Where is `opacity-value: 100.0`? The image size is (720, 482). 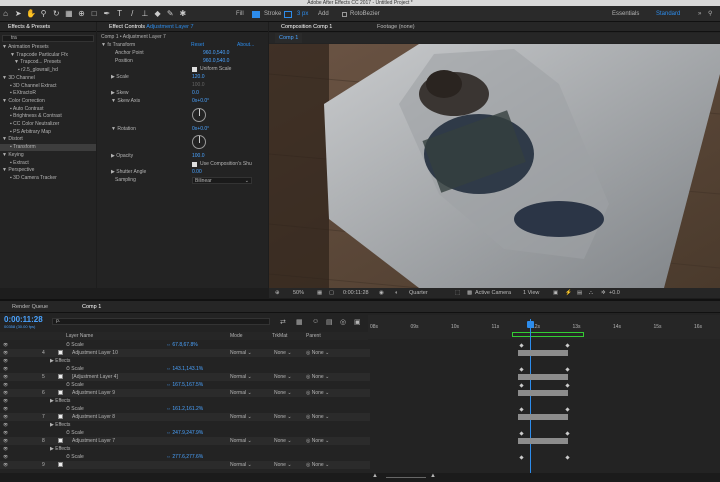 opacity-value: 100.0 is located at coordinates (198, 156).